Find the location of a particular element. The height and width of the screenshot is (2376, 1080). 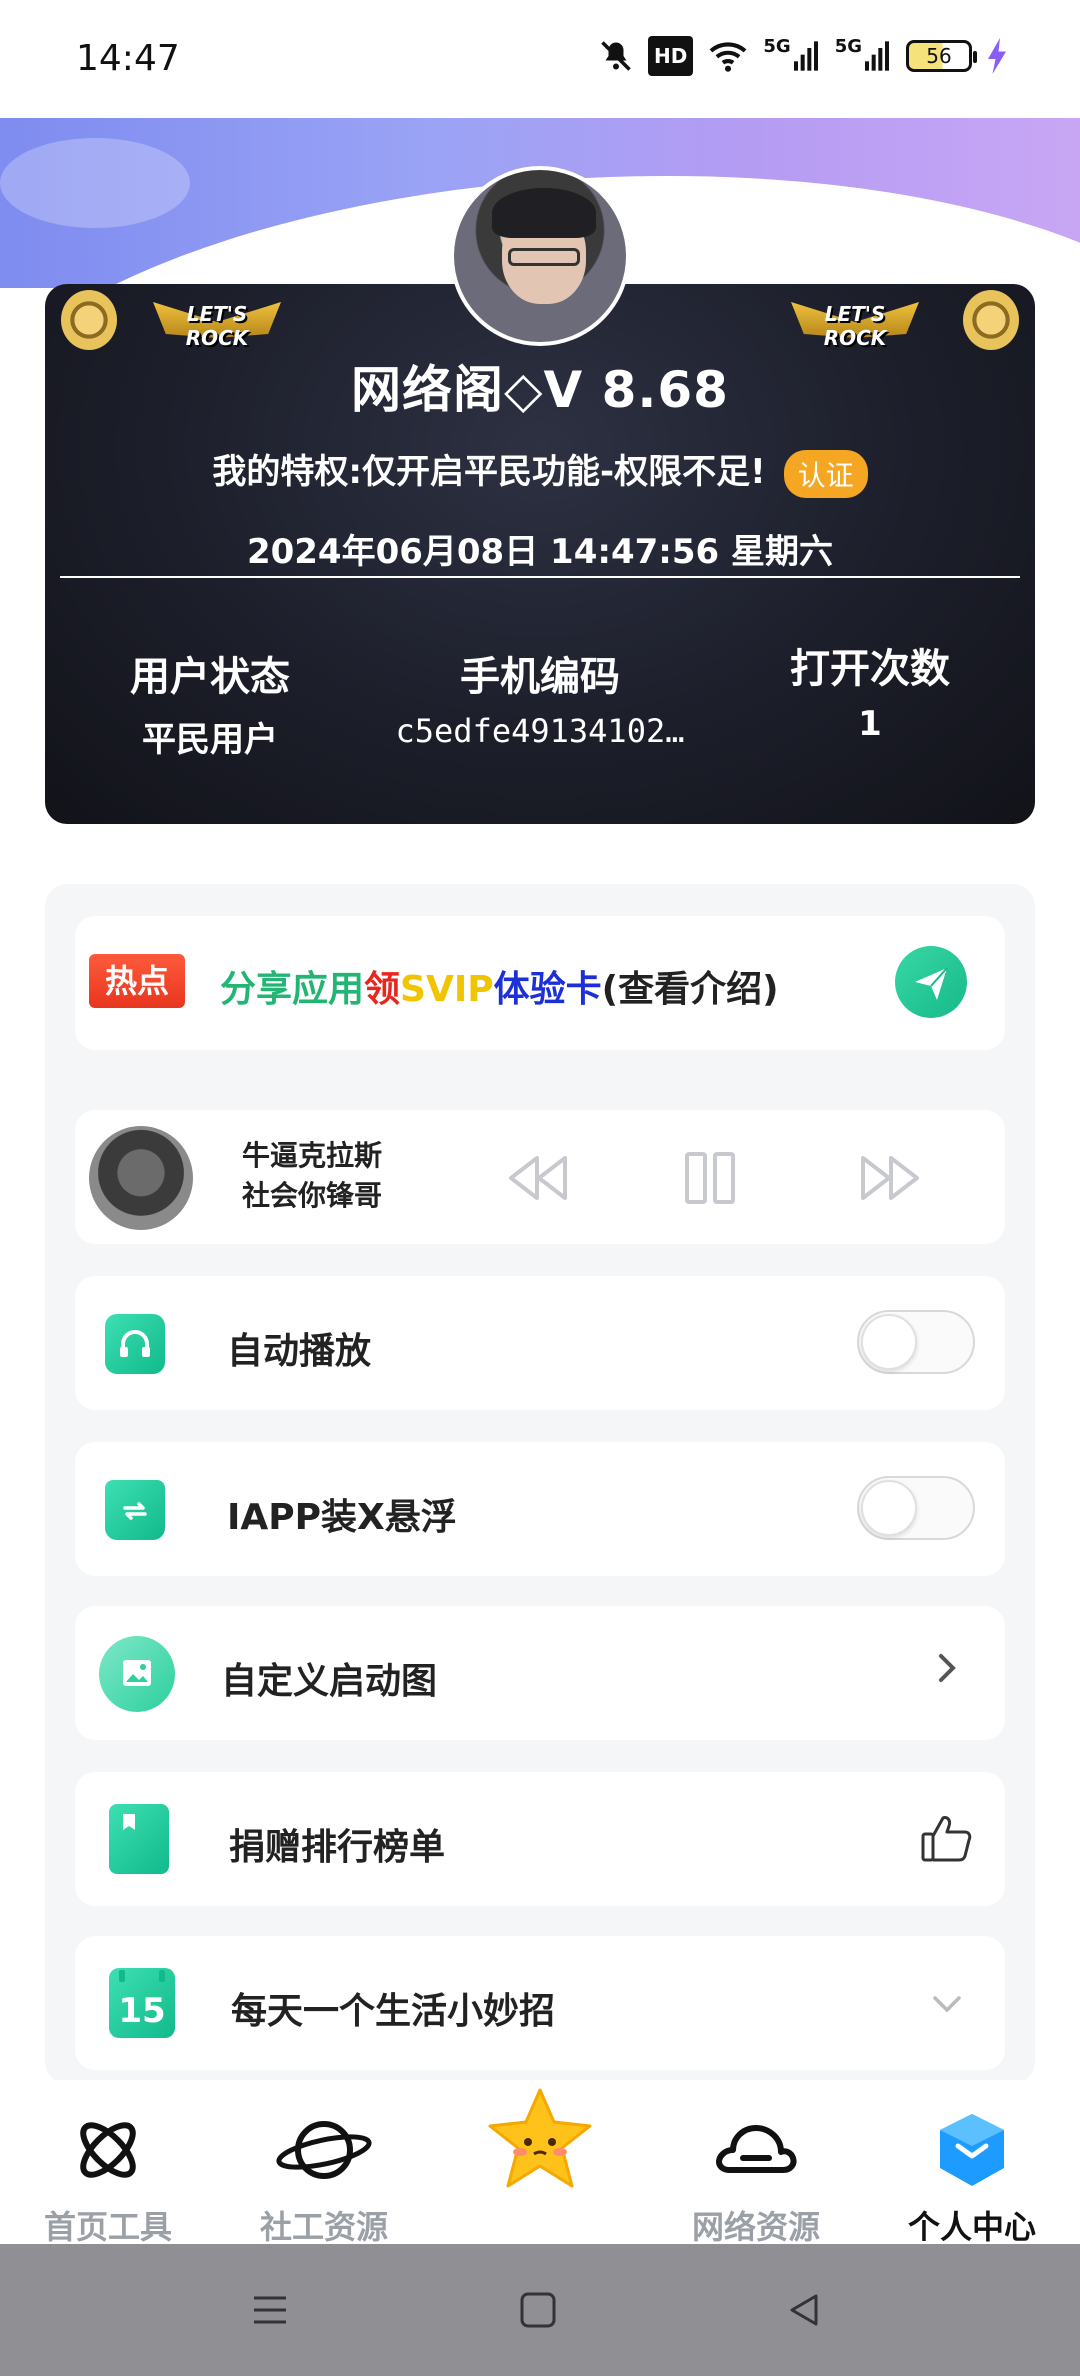

stat-label: 打开次数 is located at coordinates (870, 669).